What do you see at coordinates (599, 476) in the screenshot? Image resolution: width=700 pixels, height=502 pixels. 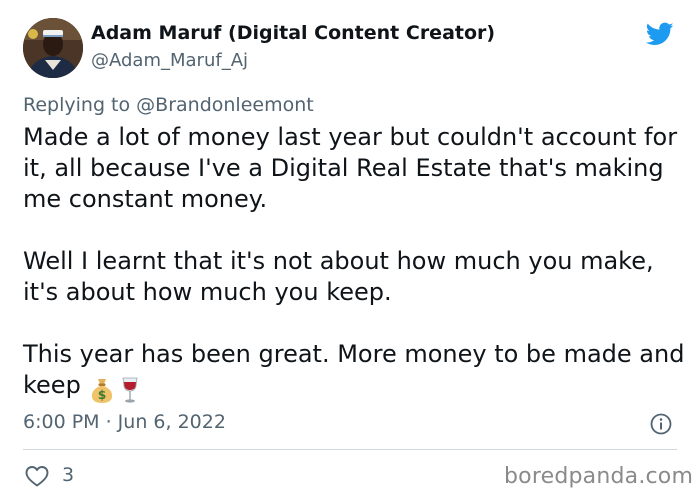 I see `watermark: boredpanda.com` at bounding box center [599, 476].